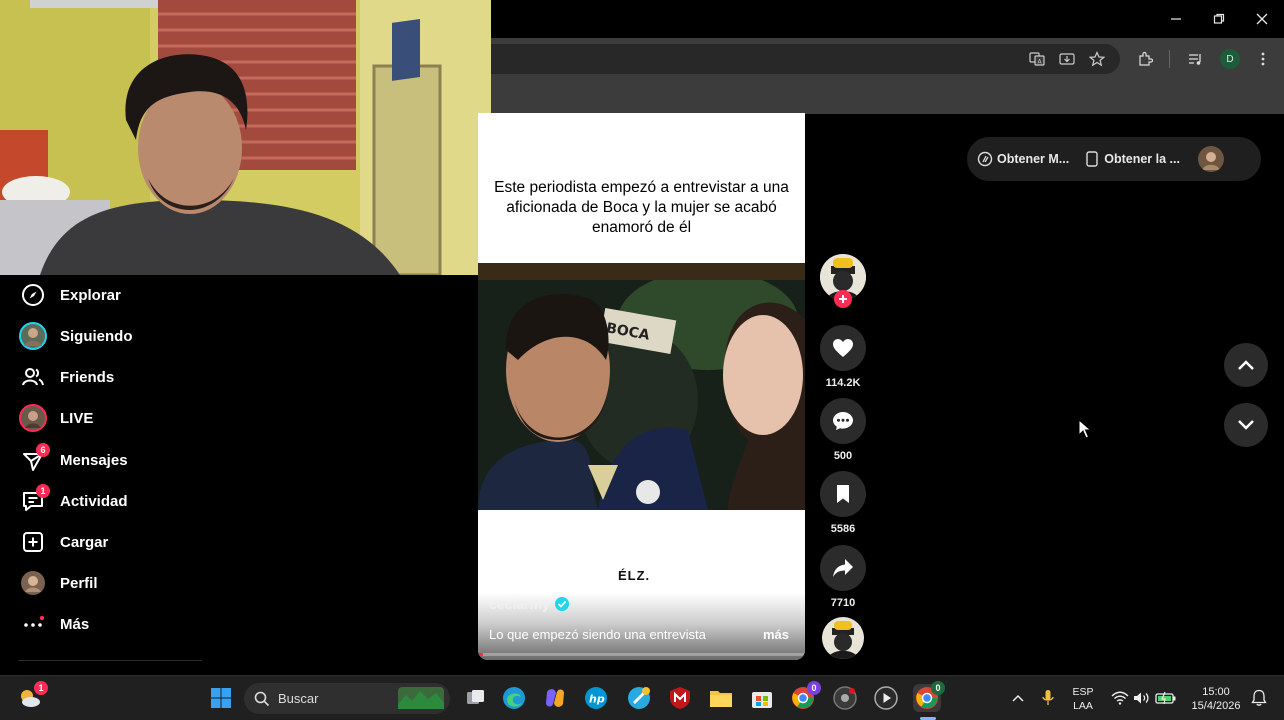 The image size is (1284, 720). Describe the element at coordinates (843, 529) in the screenshot. I see `save-count: 5586` at that location.